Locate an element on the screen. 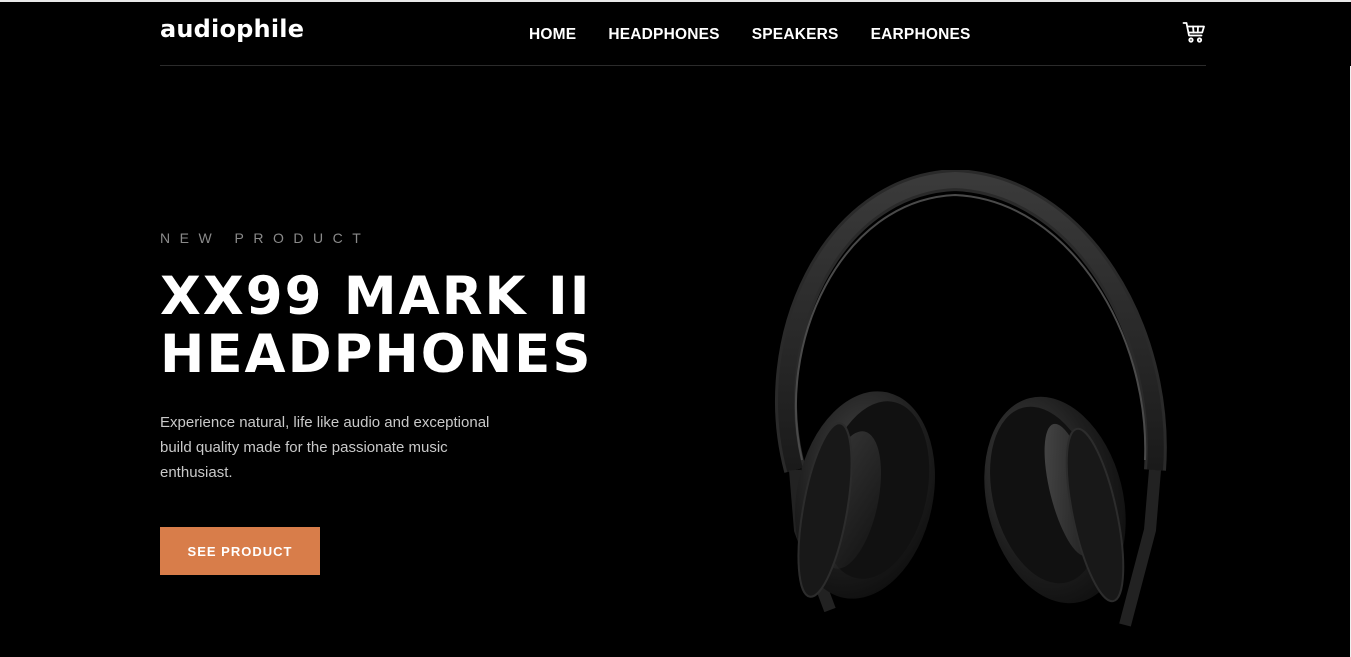  hero-title: XX99 MARK II HEADPHONES is located at coordinates (380, 326).